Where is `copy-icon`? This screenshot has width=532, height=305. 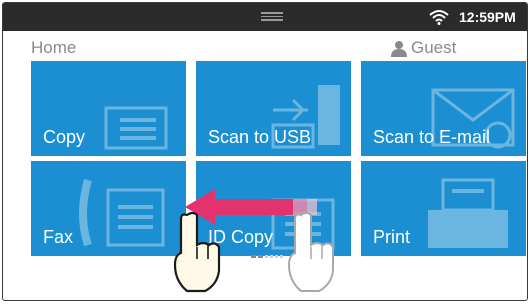
copy-icon is located at coordinates (136, 128).